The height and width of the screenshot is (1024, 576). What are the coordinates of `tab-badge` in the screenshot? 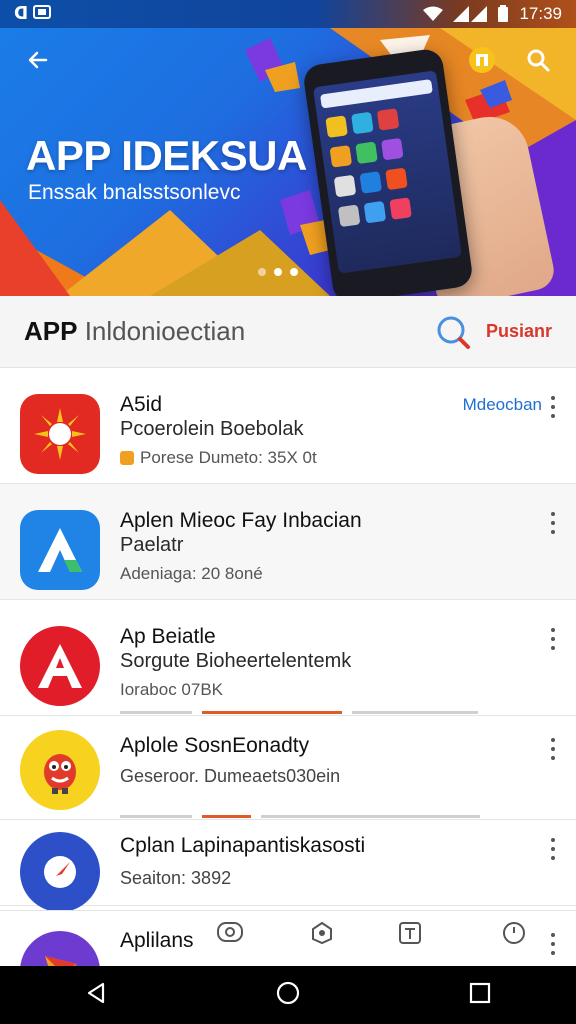 It's located at (322, 943).